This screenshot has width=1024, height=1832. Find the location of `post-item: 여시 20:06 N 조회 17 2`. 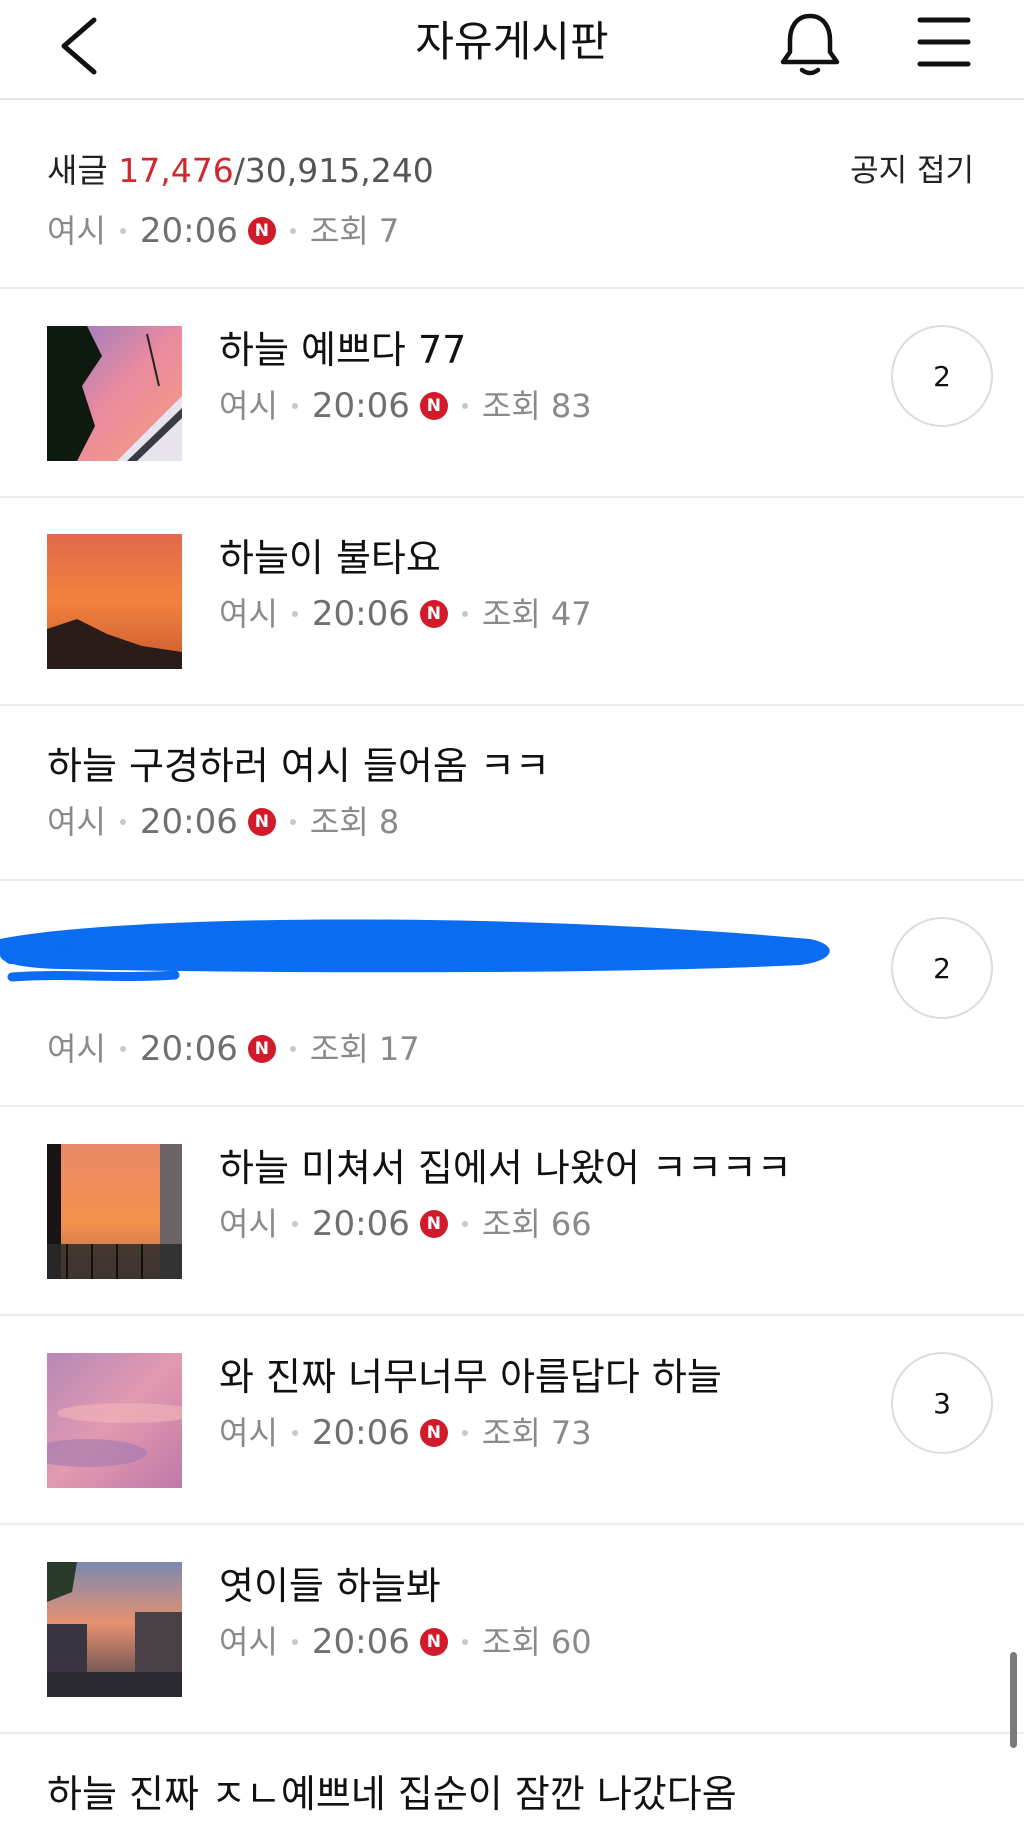

post-item: 여시 20:06 N 조회 17 2 is located at coordinates (512, 994).